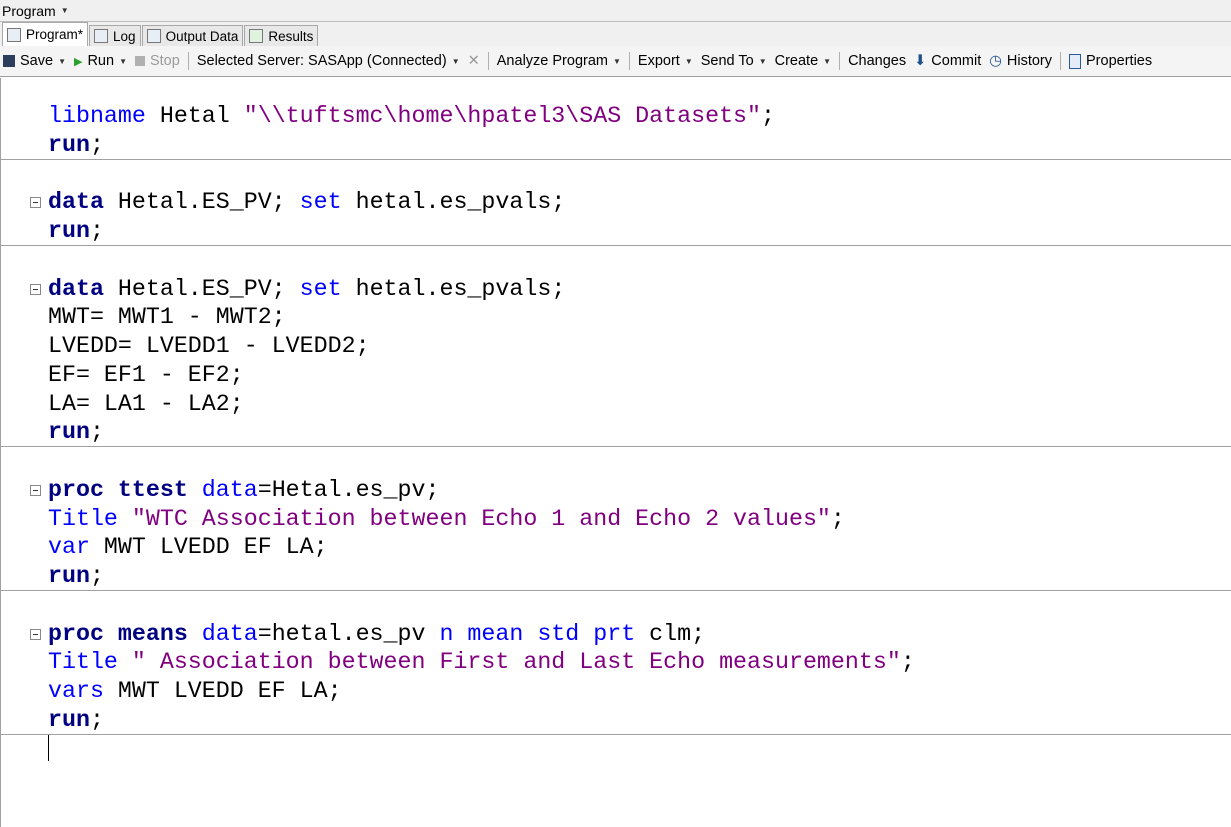 The height and width of the screenshot is (827, 1231). I want to click on code-line: LA= LA1 - LA2;, so click(616, 404).